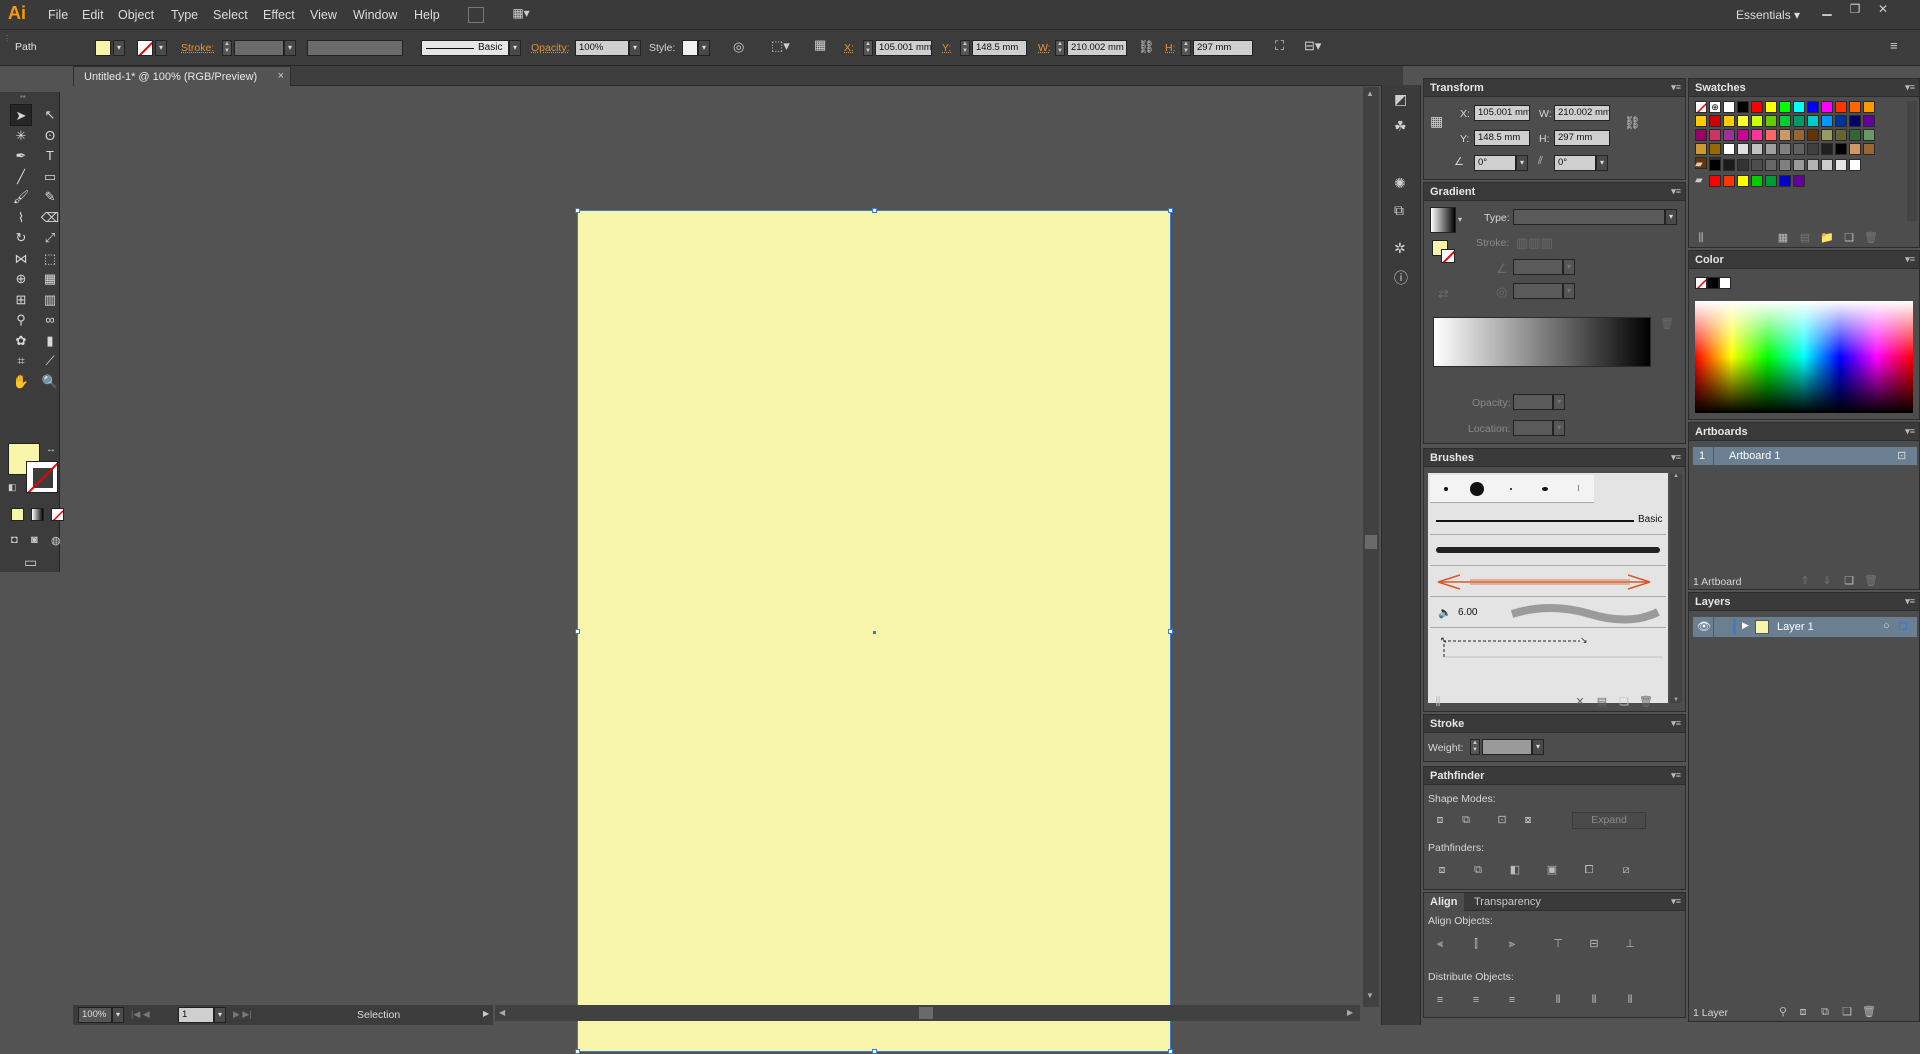 This screenshot has height=1054, width=1920. Describe the element at coordinates (465, 48) in the screenshot. I see `brush-definition: Basic` at that location.